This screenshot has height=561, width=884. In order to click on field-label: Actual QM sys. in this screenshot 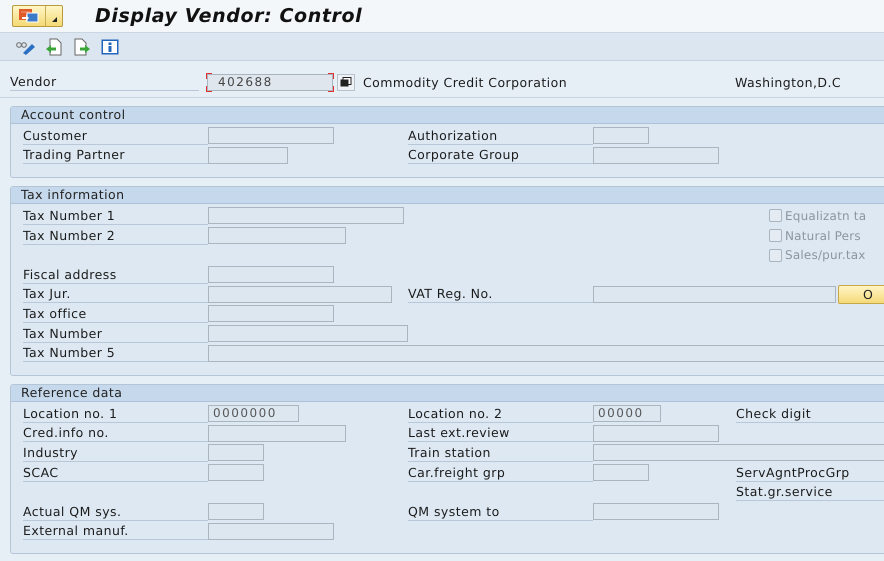, I will do `click(115, 511)`.